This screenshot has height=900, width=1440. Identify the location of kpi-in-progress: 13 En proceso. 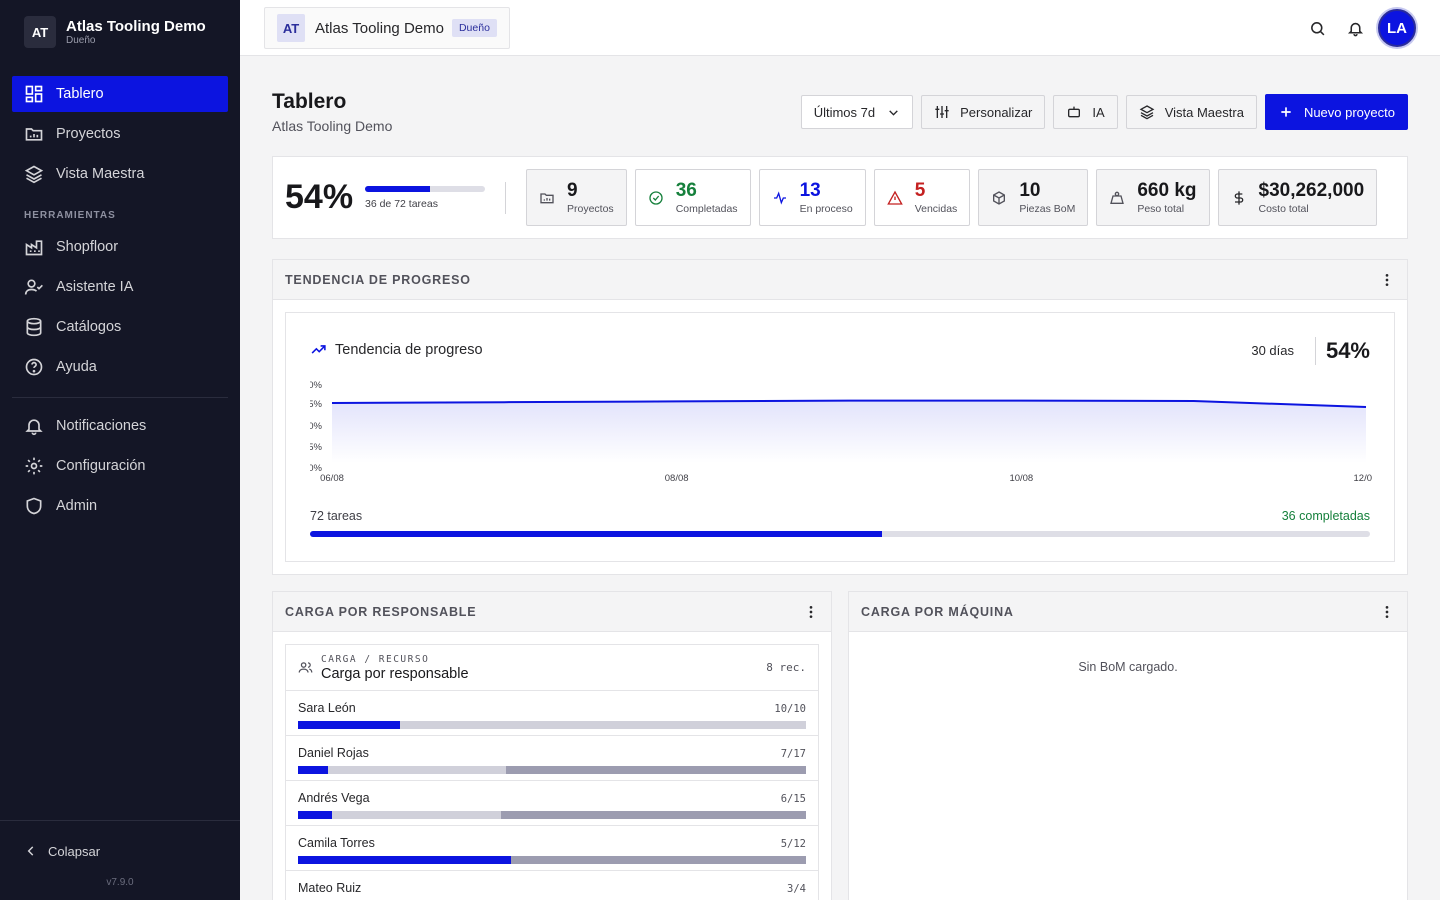
(812, 197).